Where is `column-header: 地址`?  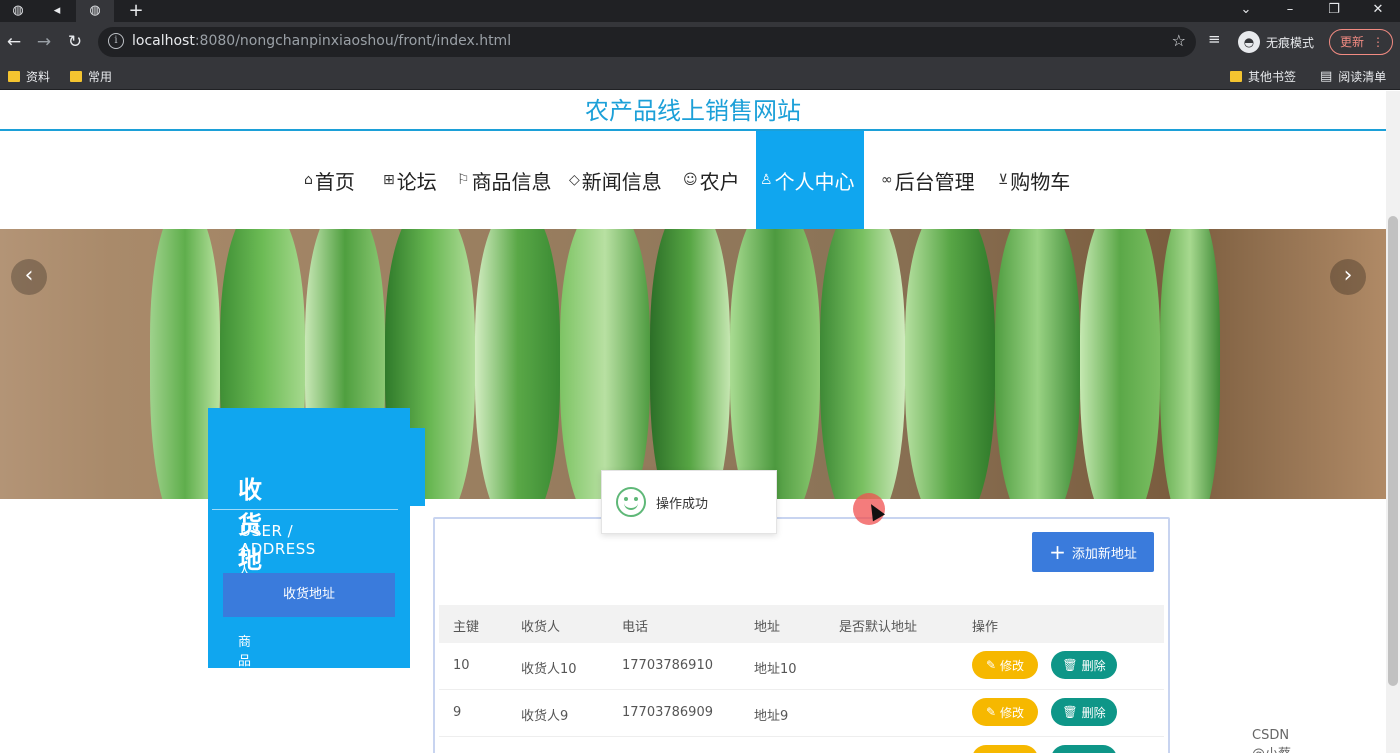 column-header: 地址 is located at coordinates (767, 627).